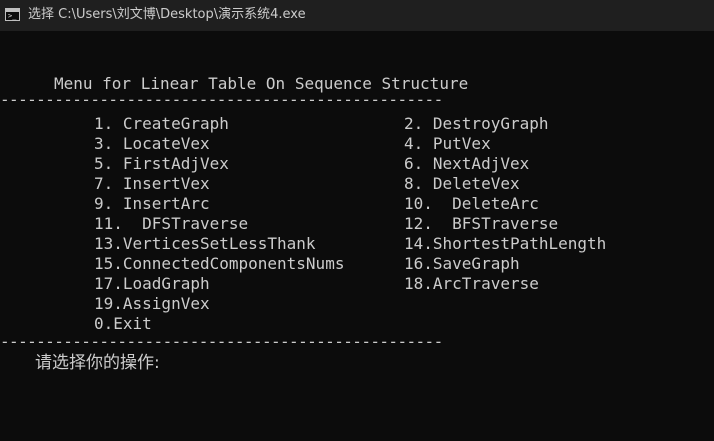  I want to click on menu-item: 3. LocateVex, so click(152, 143).